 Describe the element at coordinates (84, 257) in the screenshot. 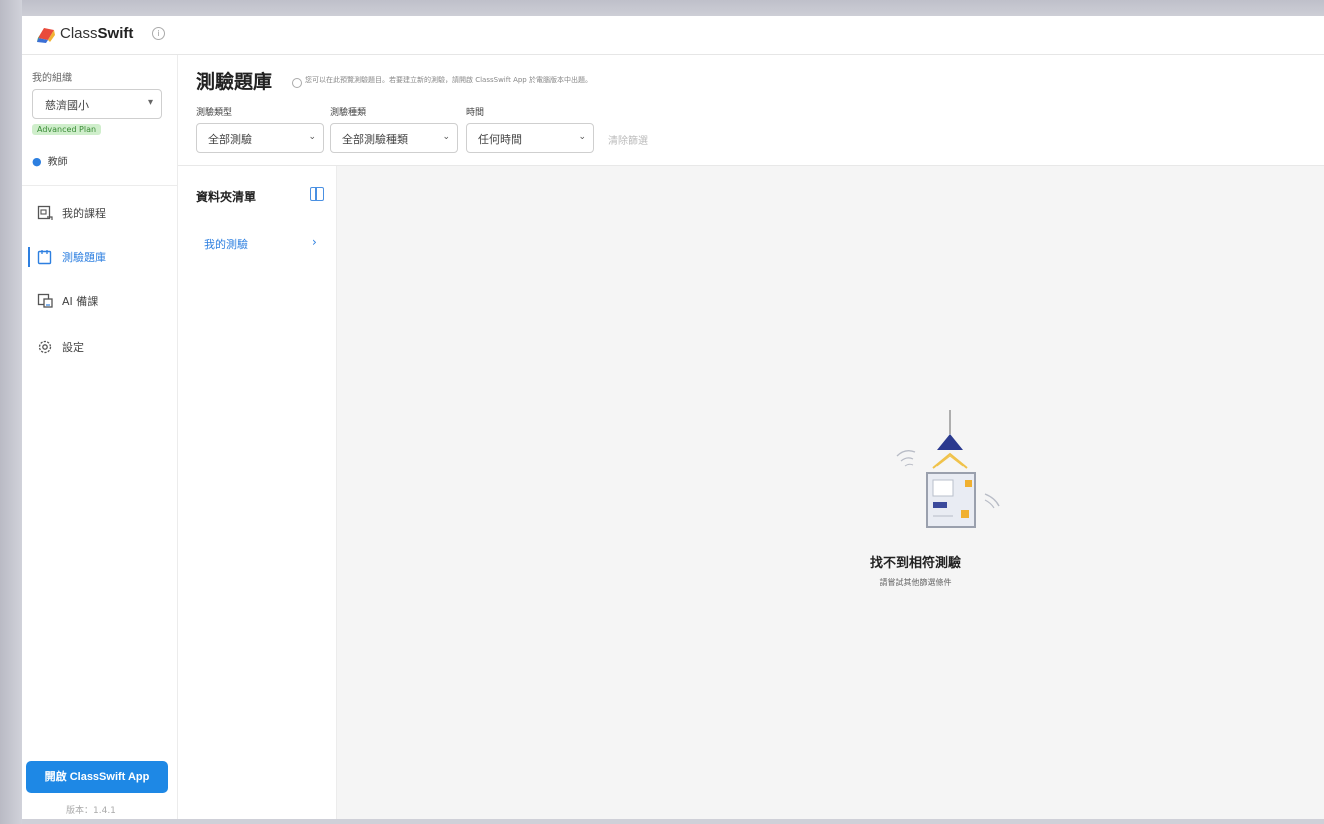

I see `sidebar-item-label: 測驗題庫` at that location.